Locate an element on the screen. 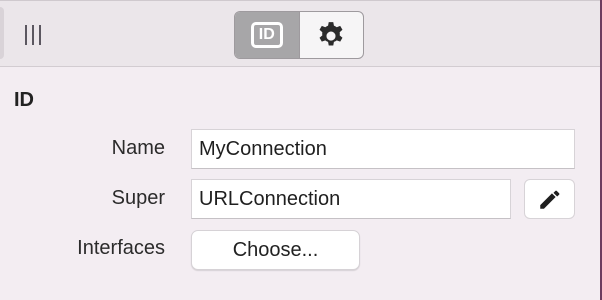 The height and width of the screenshot is (300, 602). settings-tab is located at coordinates (332, 35).